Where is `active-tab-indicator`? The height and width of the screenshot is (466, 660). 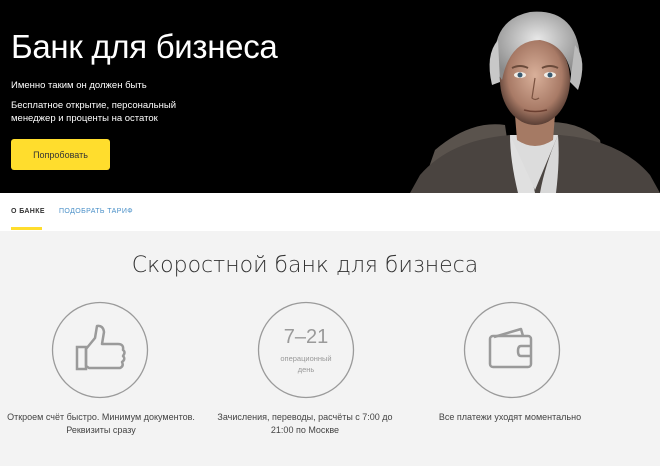 active-tab-indicator is located at coordinates (26, 228).